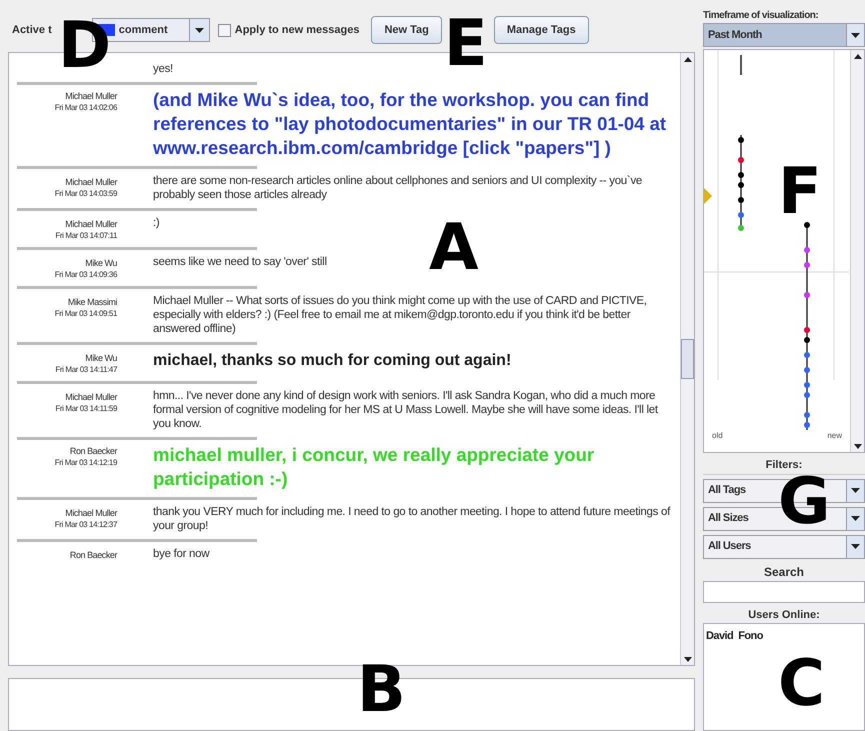 This screenshot has width=865, height=731. What do you see at coordinates (800, 192) in the screenshot?
I see `annotation-letter: F` at bounding box center [800, 192].